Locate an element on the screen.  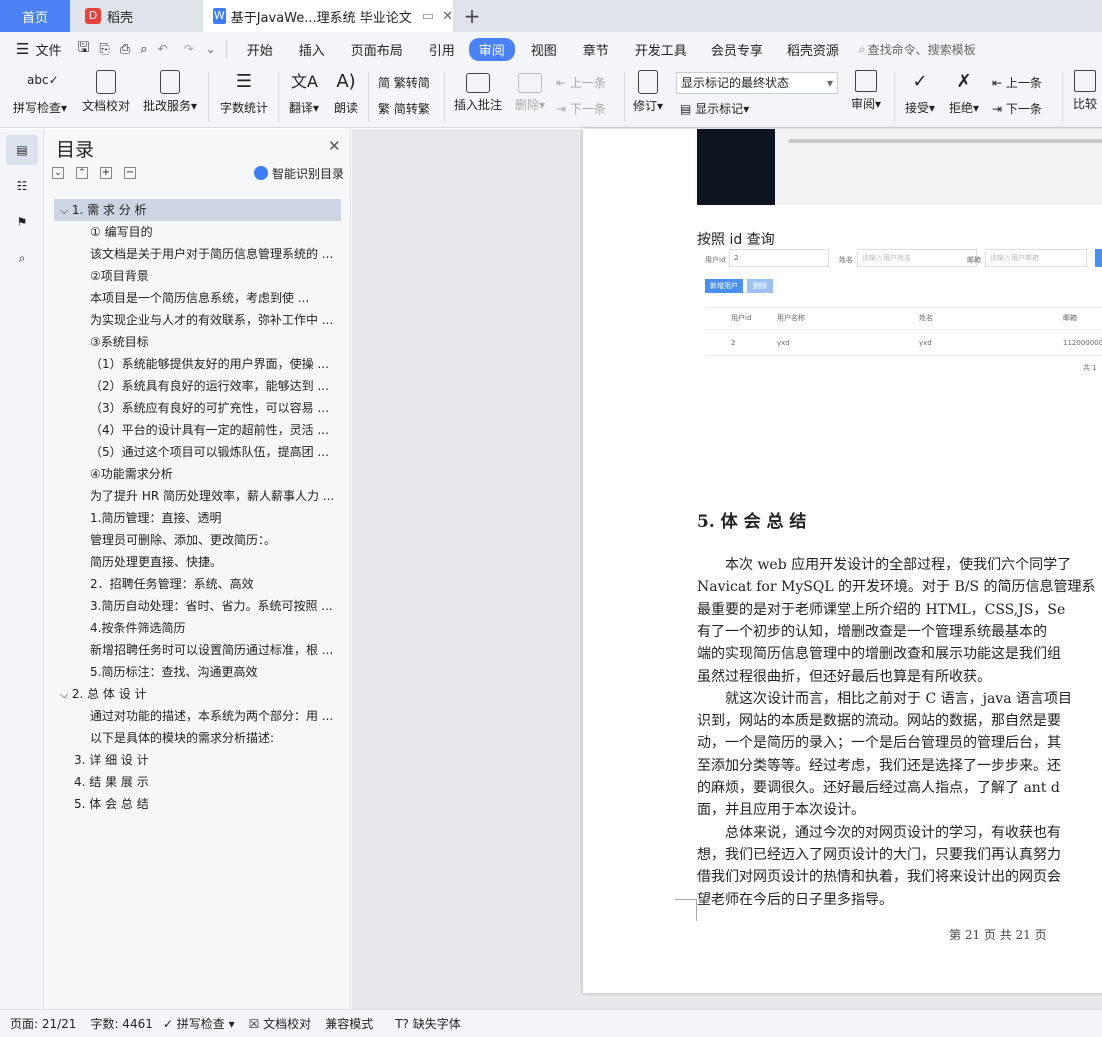
toc-icon: ▤ is located at coordinates (22, 150).